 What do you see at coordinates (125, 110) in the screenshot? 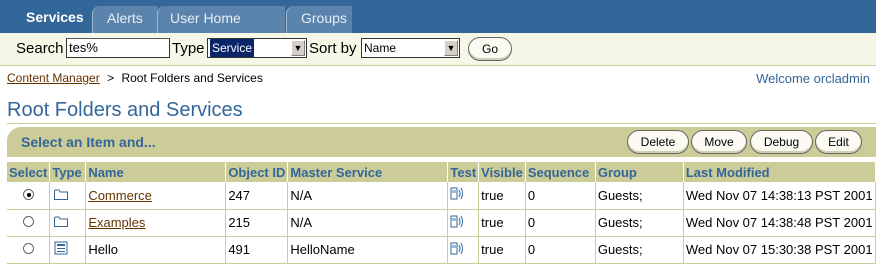
I see `page-title: Root Folders and Services` at bounding box center [125, 110].